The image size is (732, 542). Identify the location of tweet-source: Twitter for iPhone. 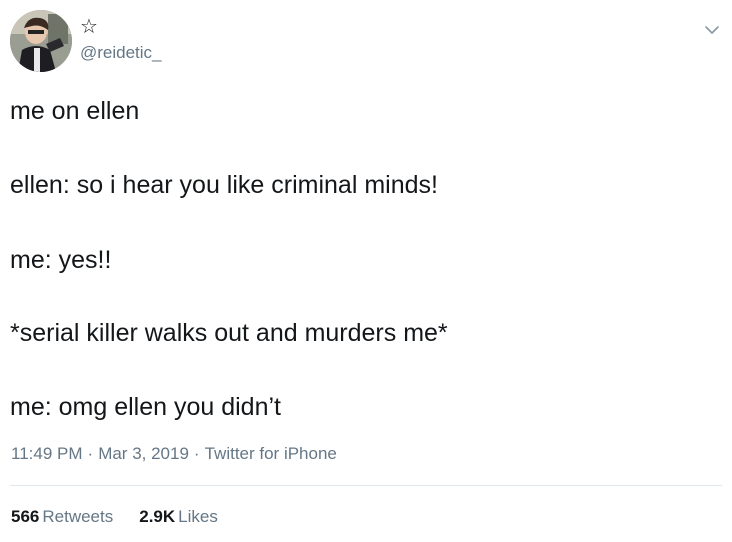
(271, 453).